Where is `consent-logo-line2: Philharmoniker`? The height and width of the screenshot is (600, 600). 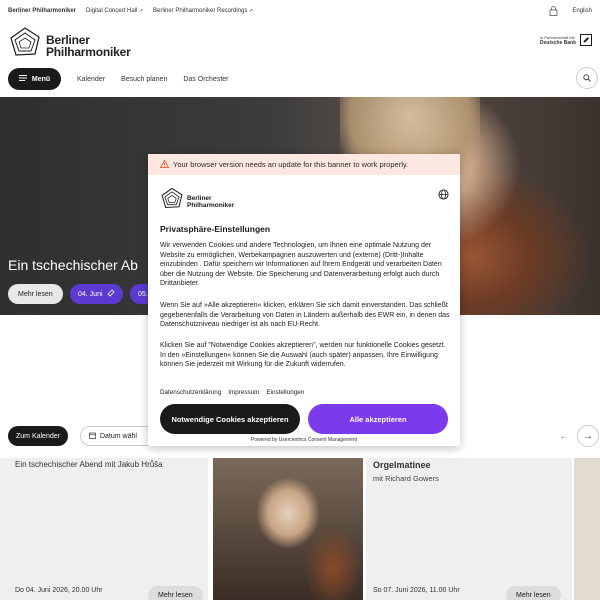
consent-logo-line2: Philharmoniker is located at coordinates (211, 205).